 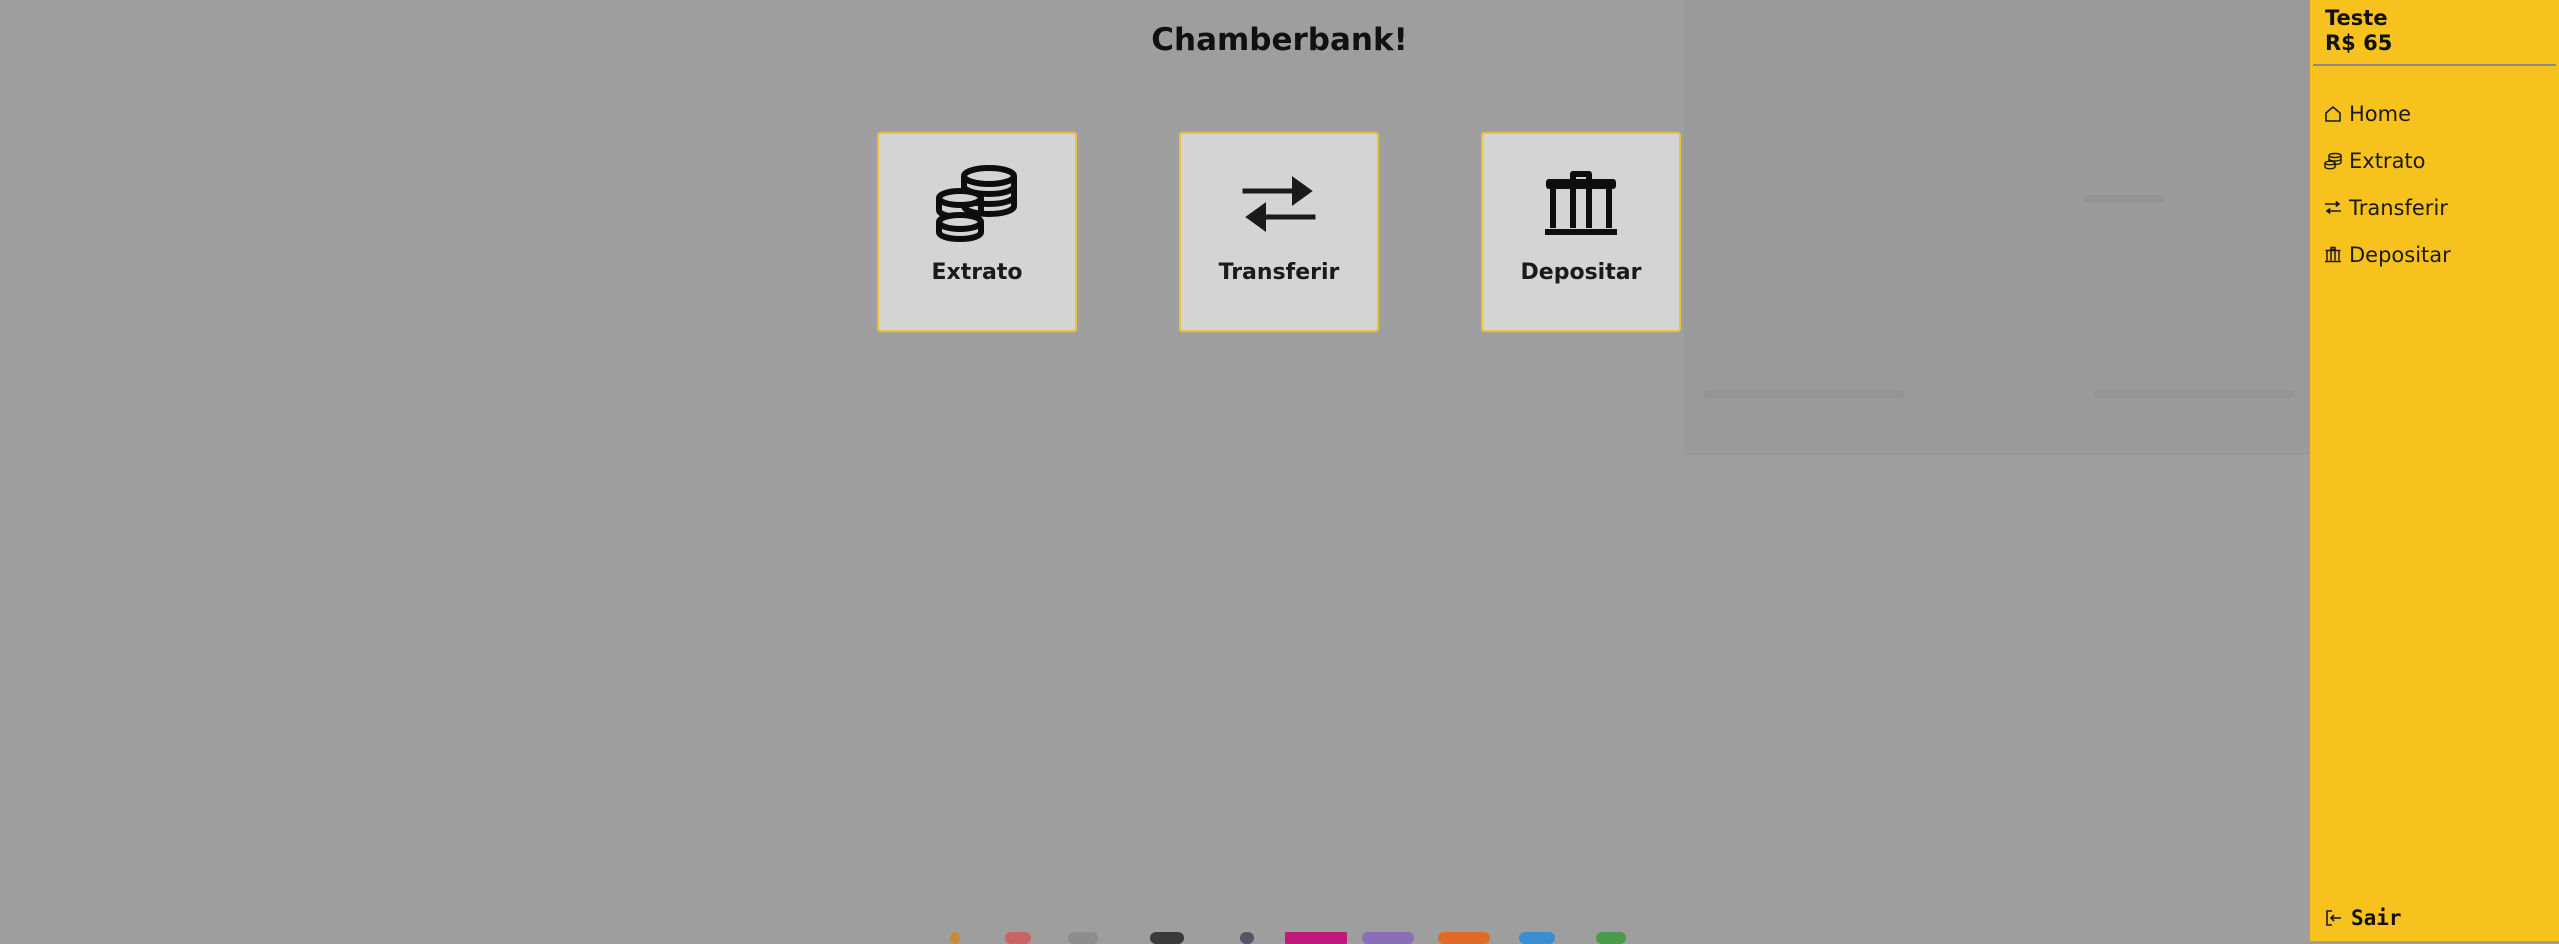 What do you see at coordinates (1581, 272) in the screenshot?
I see `depositar-card-label: Depositar` at bounding box center [1581, 272].